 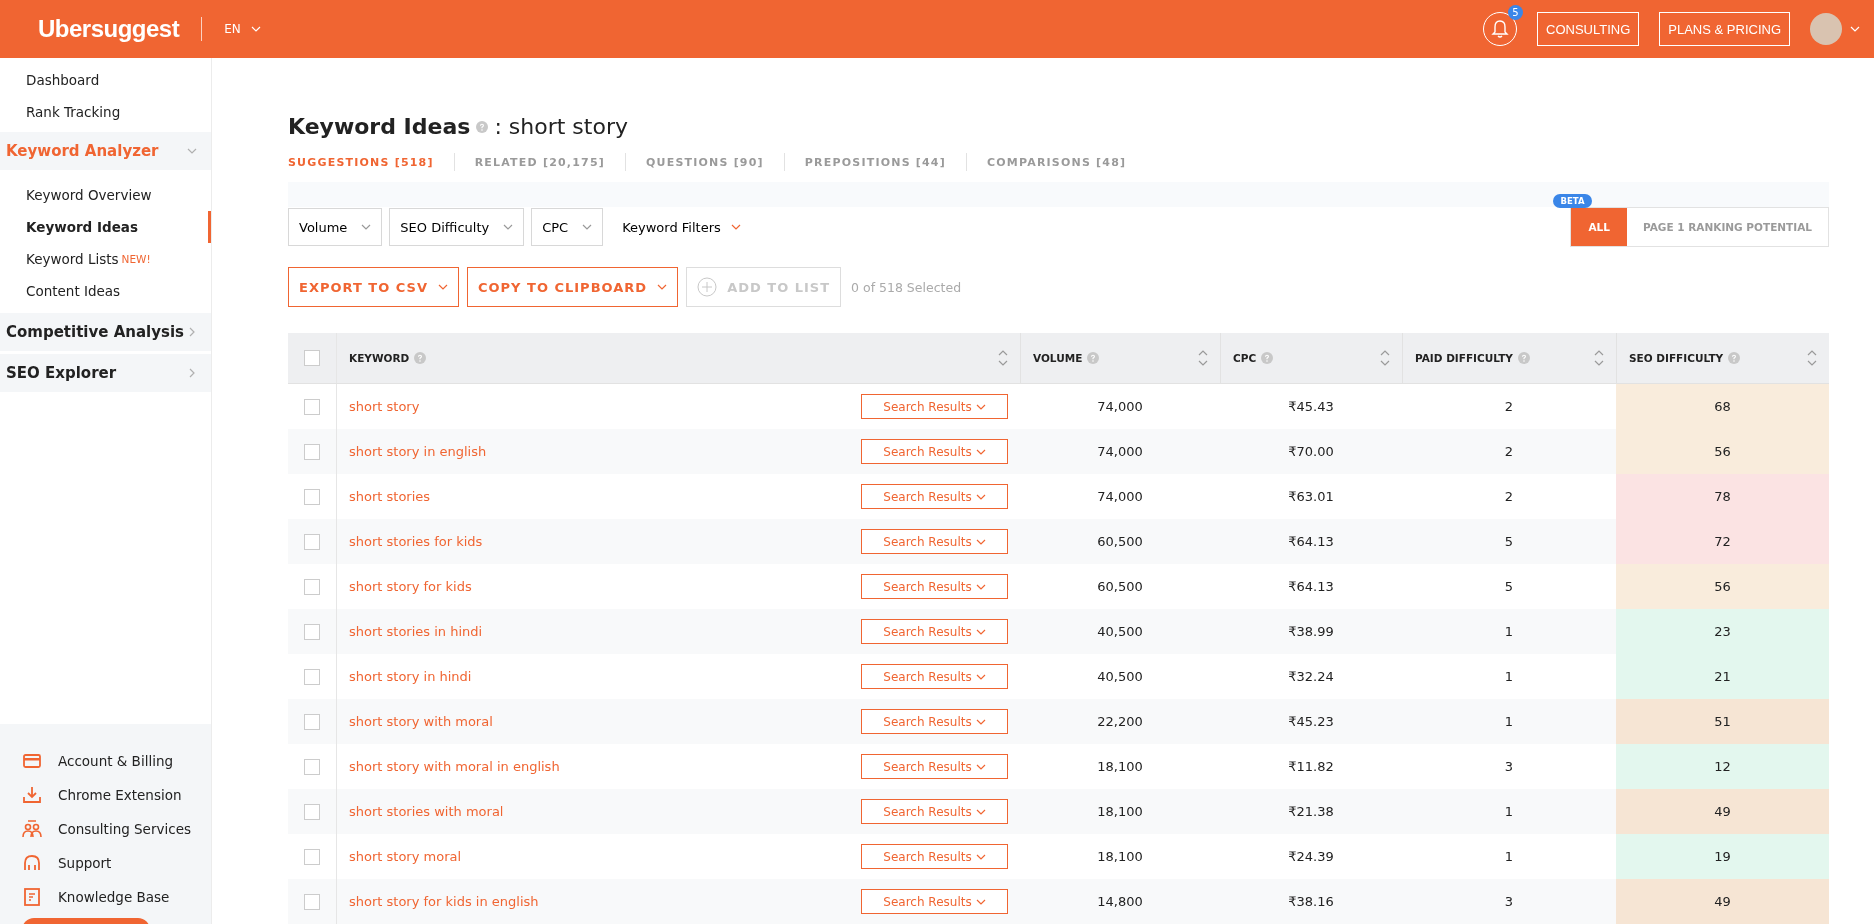 What do you see at coordinates (567, 227) in the screenshot?
I see `filter-dropdown: CPC` at bounding box center [567, 227].